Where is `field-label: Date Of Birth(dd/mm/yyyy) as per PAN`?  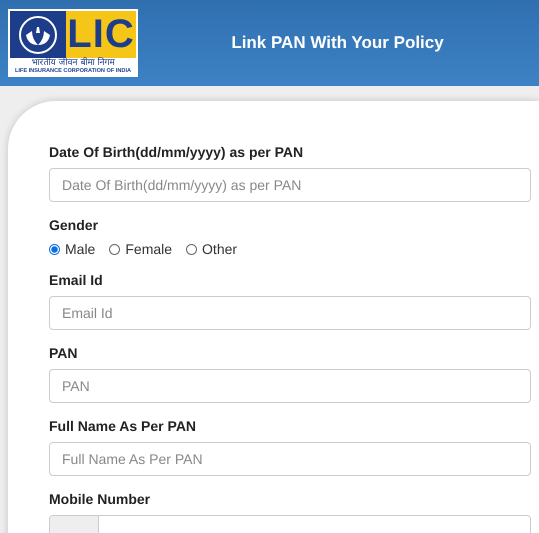 field-label: Date Of Birth(dd/mm/yyyy) as per PAN is located at coordinates (176, 152).